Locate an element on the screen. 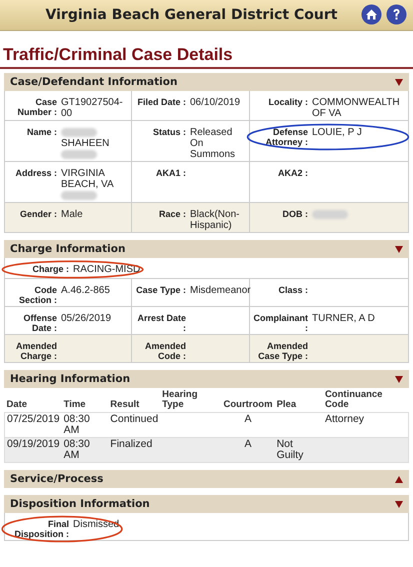 The width and height of the screenshot is (413, 567). field-label: Address : is located at coordinates (35, 174).